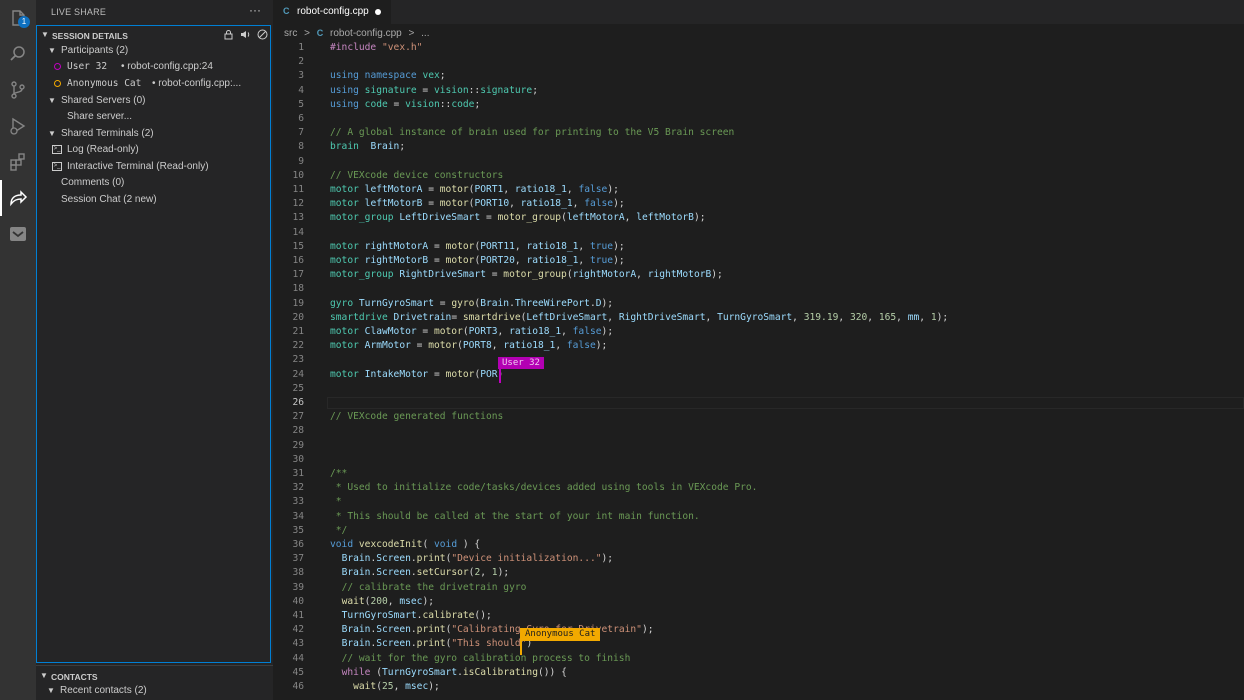  I want to click on source-control-button, so click(18, 90).